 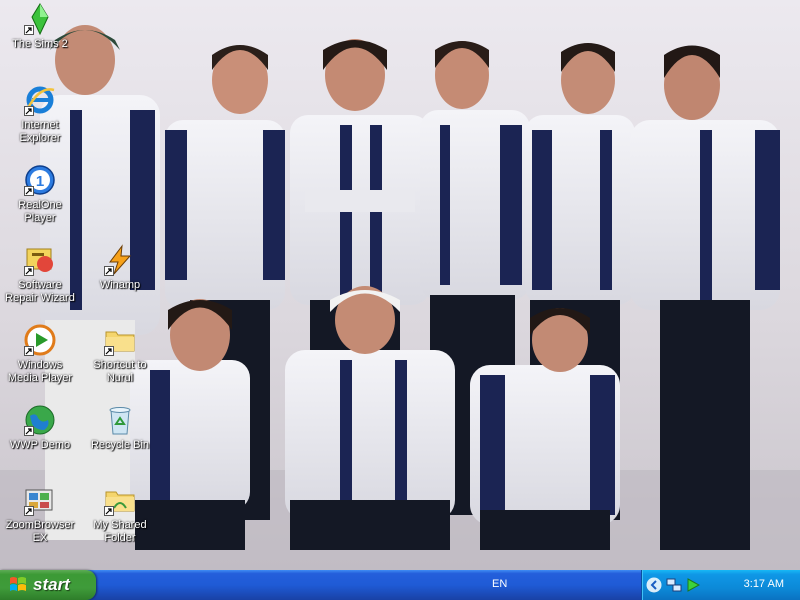 I want to click on desktop-icon-label: My Shared Folder, so click(x=120, y=531).